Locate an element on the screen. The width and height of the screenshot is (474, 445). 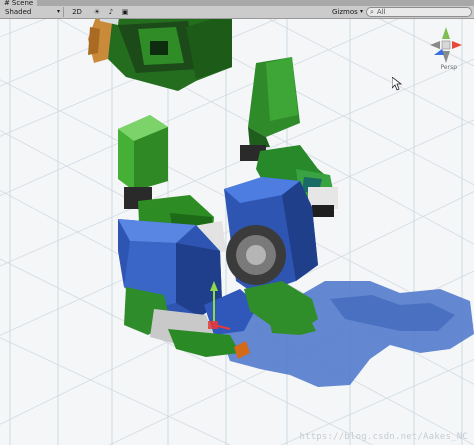
axis-icon is located at coordinates (446, 45).